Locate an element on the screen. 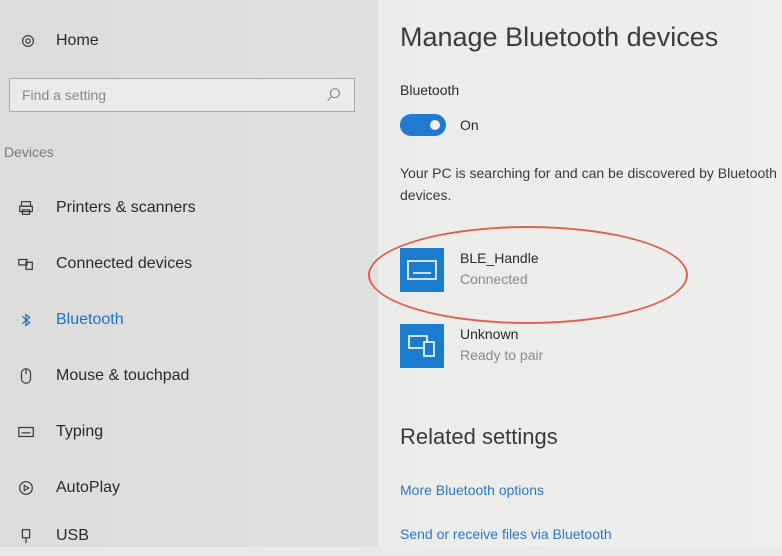  page-title: Manage Bluetooth devices is located at coordinates (559, 37).